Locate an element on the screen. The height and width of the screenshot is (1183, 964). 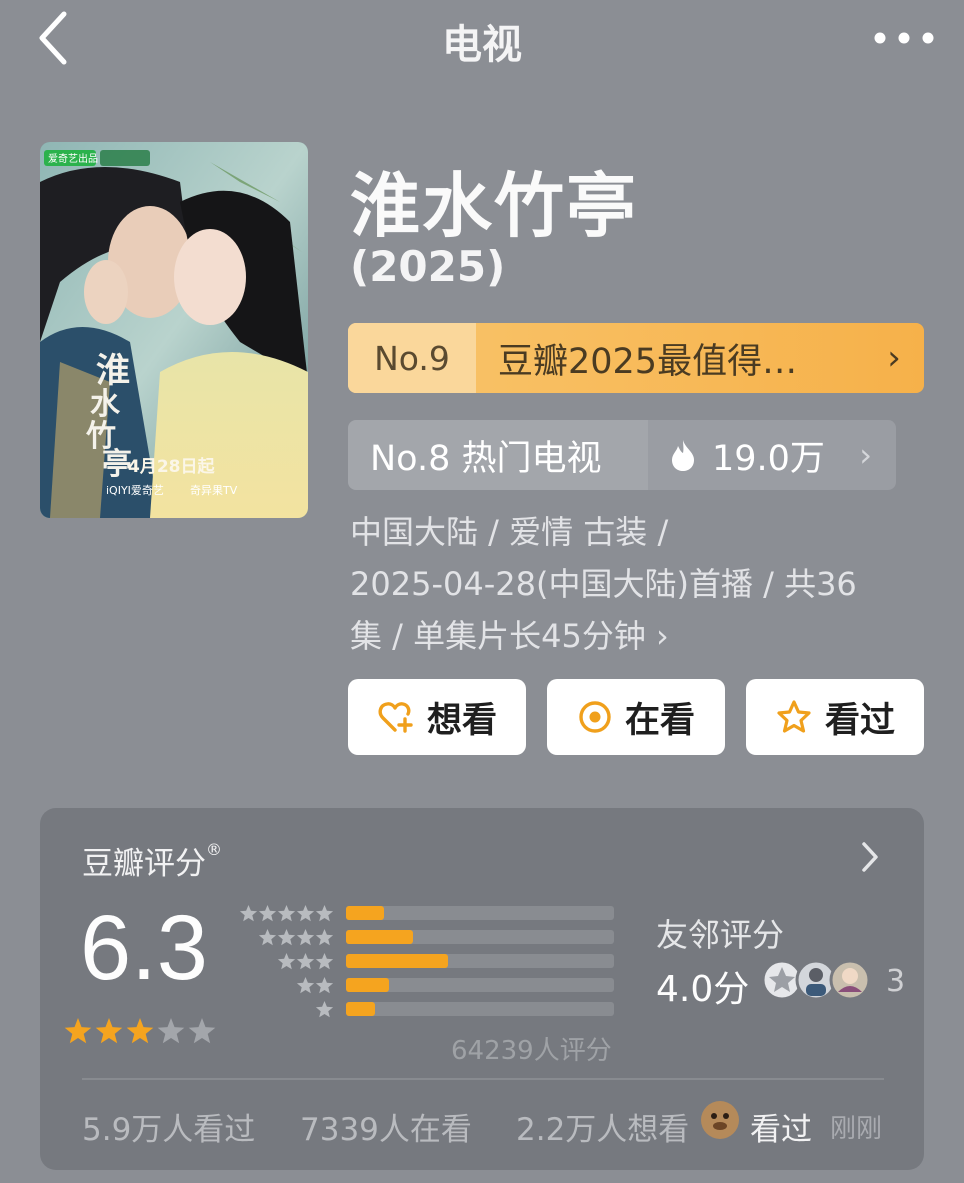
distribution-bar-1-star is located at coordinates (361, 1009).